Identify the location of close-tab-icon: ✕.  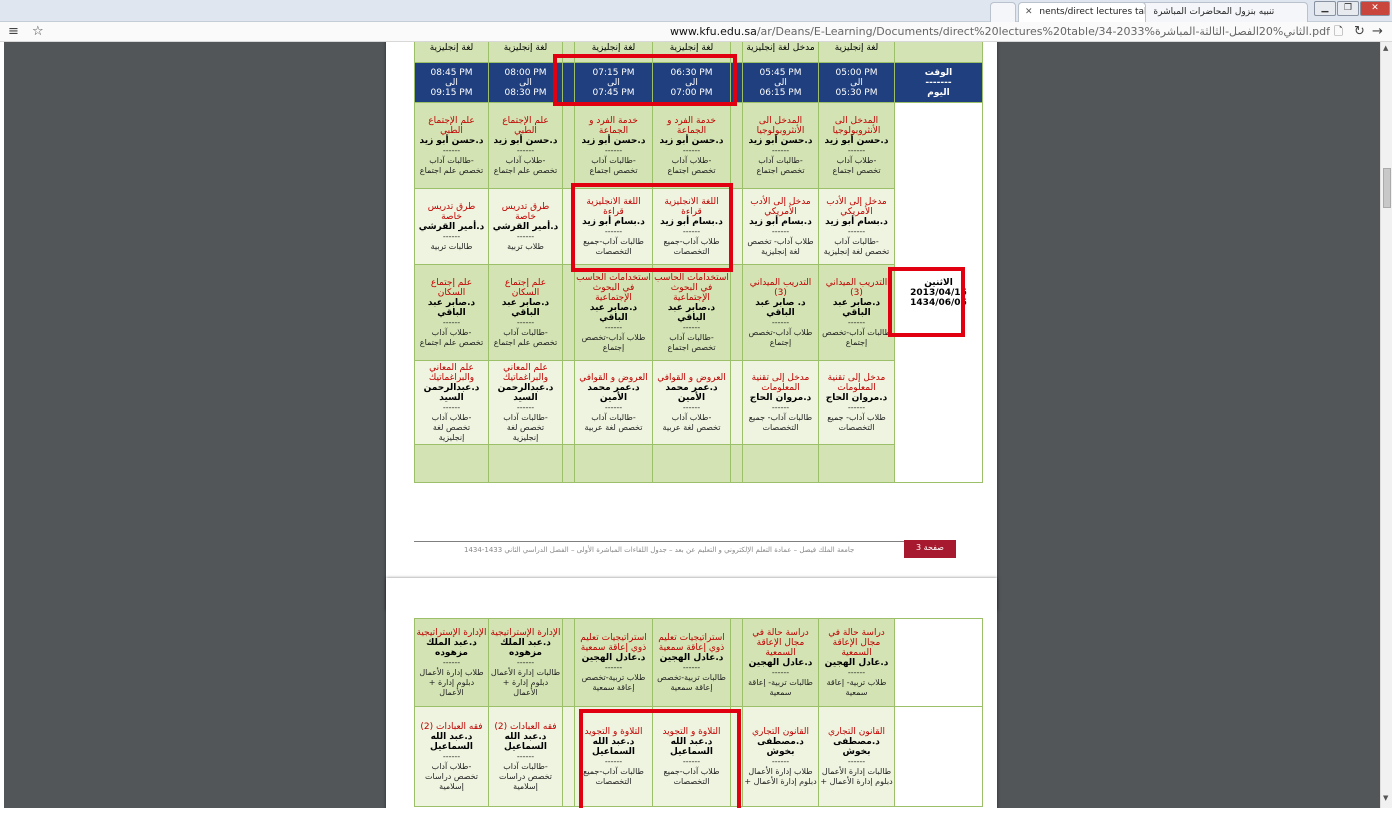
(1029, 12).